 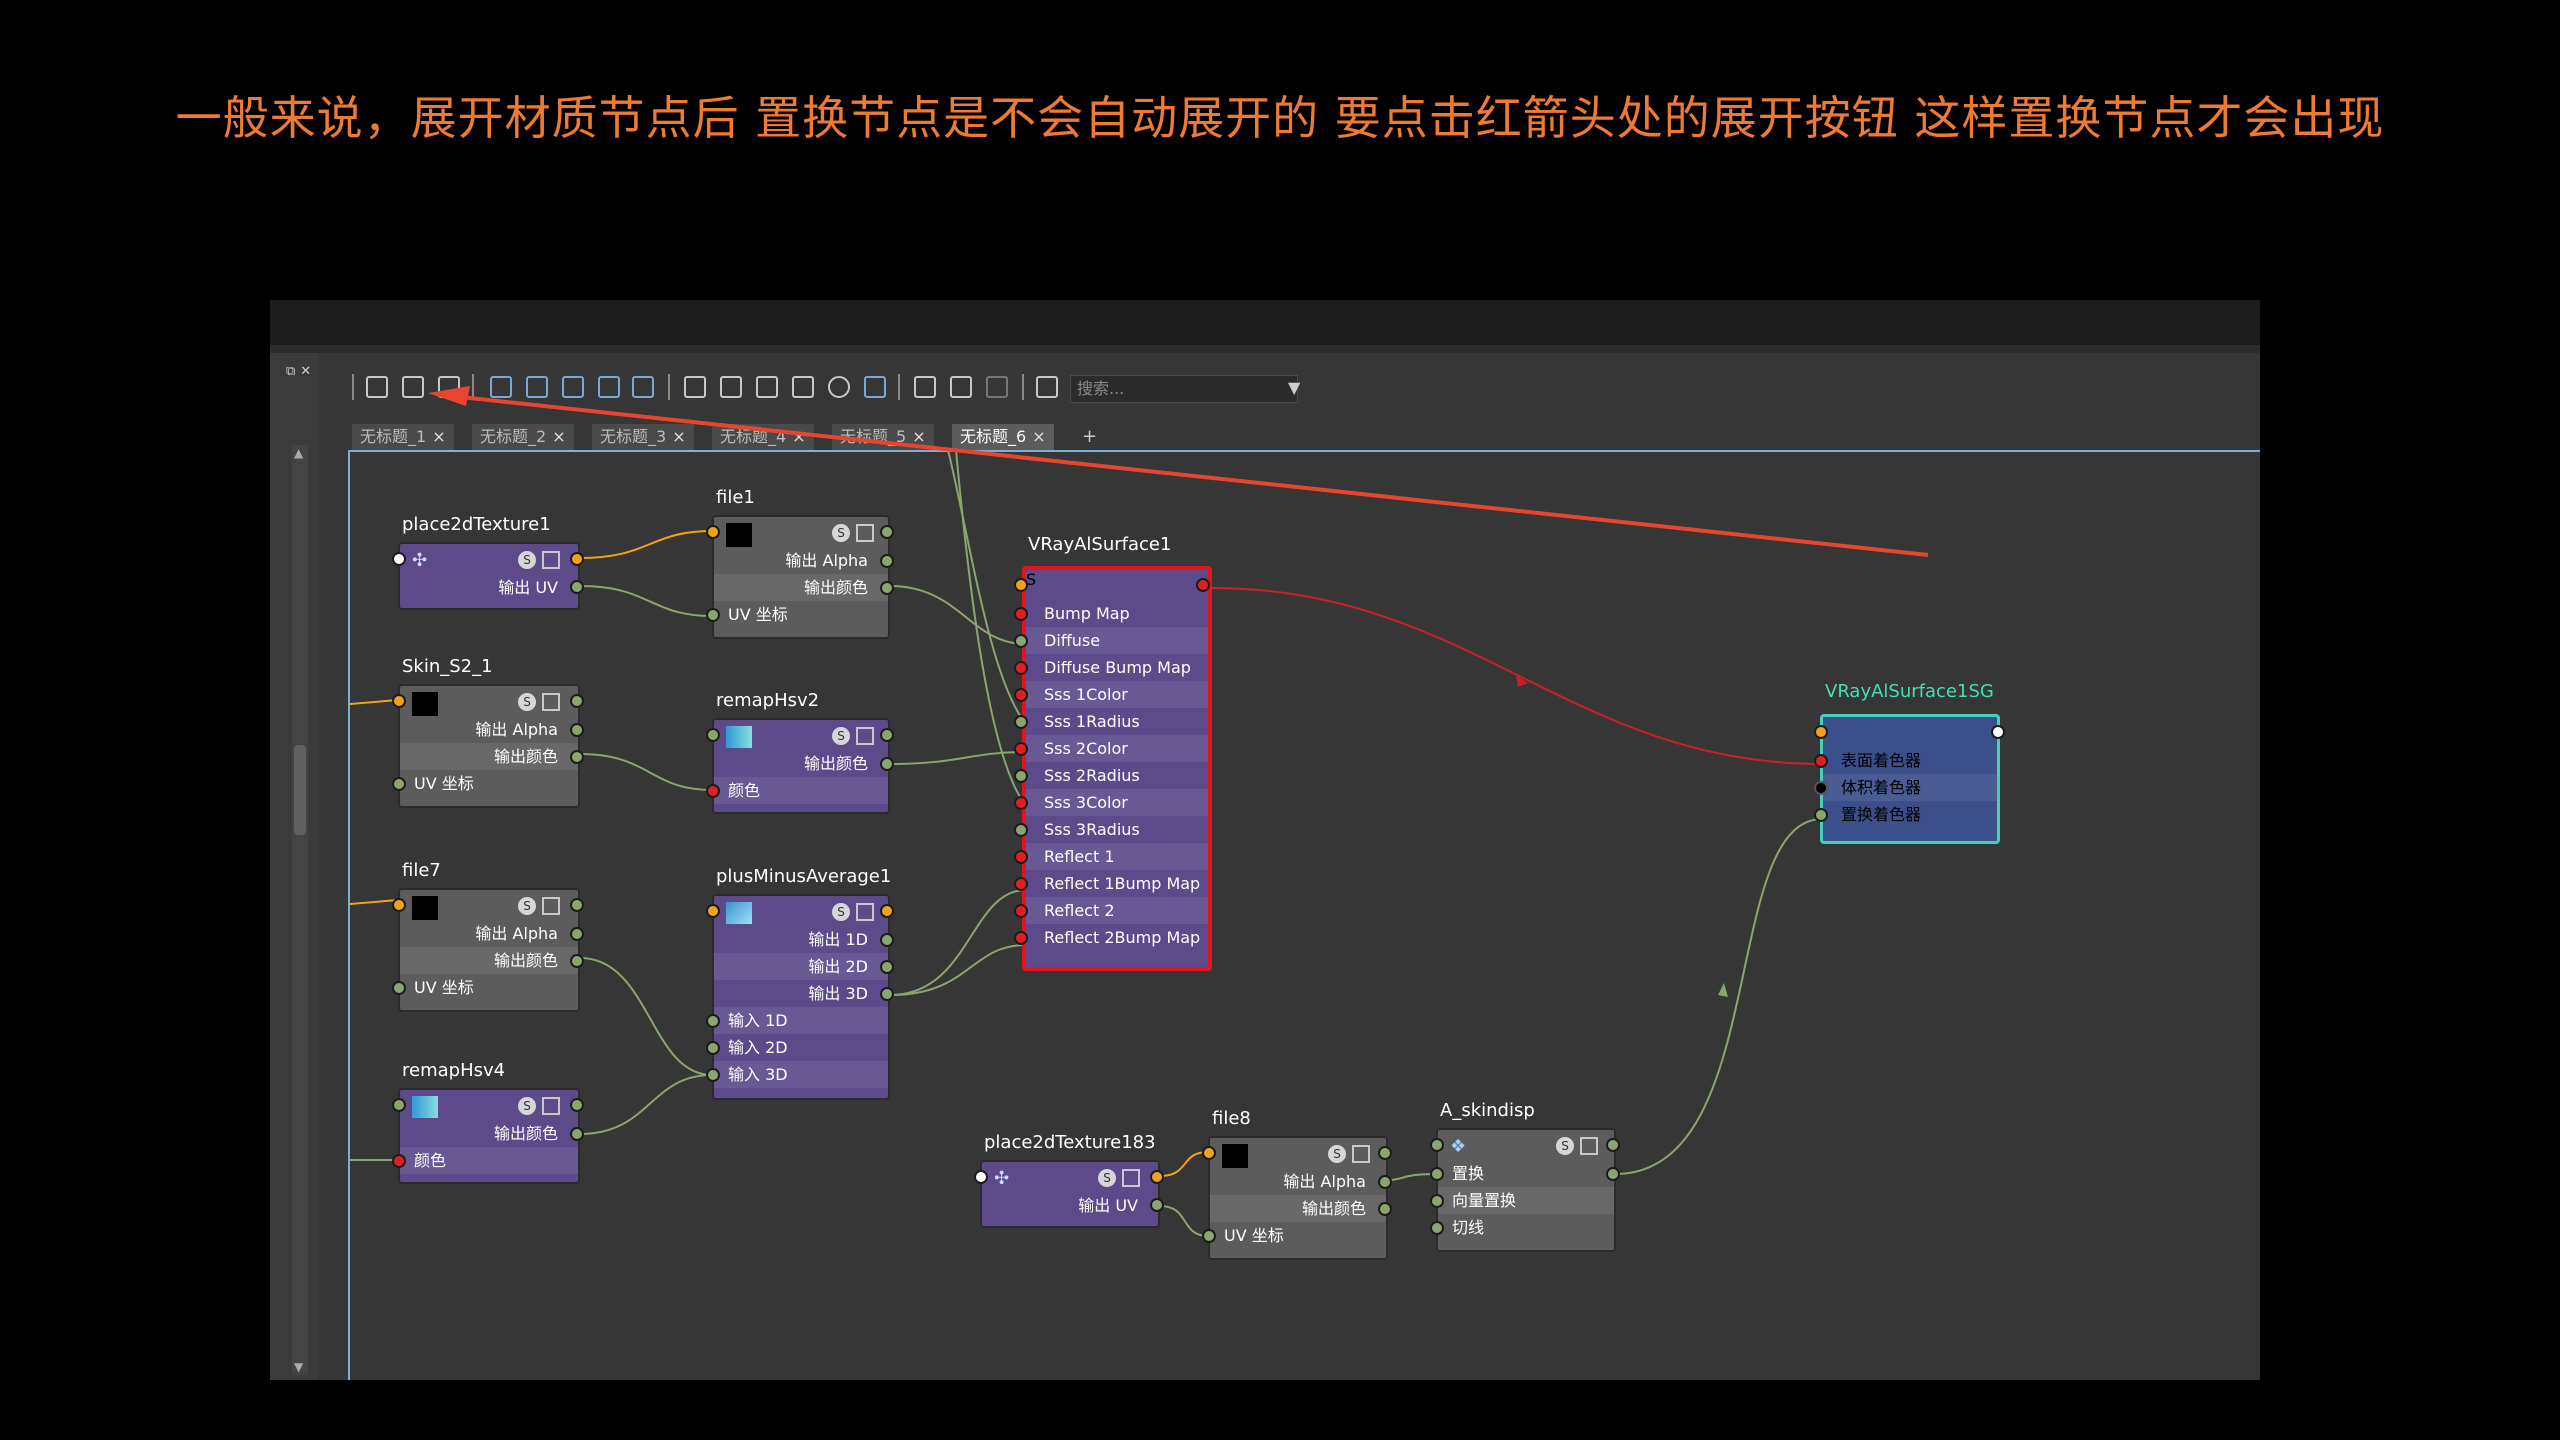 I want to click on node-file8: file8 S 输出 Alpha 输出颜色 UV 坐标, so click(x=1297, y=1184).